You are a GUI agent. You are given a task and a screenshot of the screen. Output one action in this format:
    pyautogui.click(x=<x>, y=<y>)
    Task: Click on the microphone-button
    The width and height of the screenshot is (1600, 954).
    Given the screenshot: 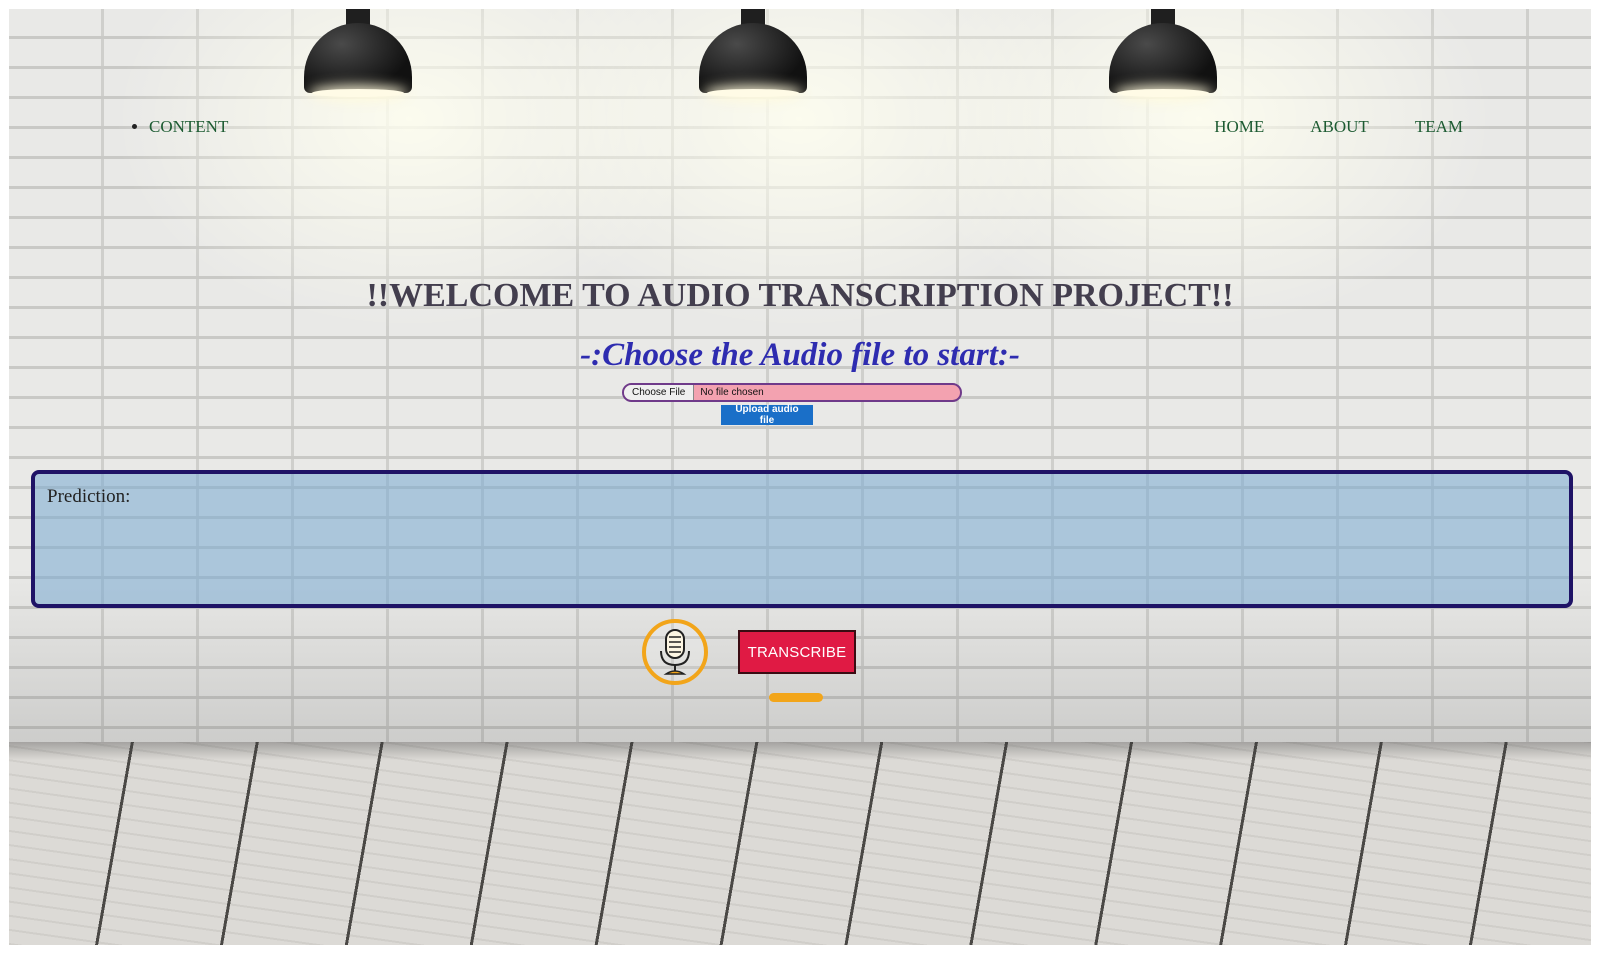 What is the action you would take?
    pyautogui.click(x=675, y=652)
    